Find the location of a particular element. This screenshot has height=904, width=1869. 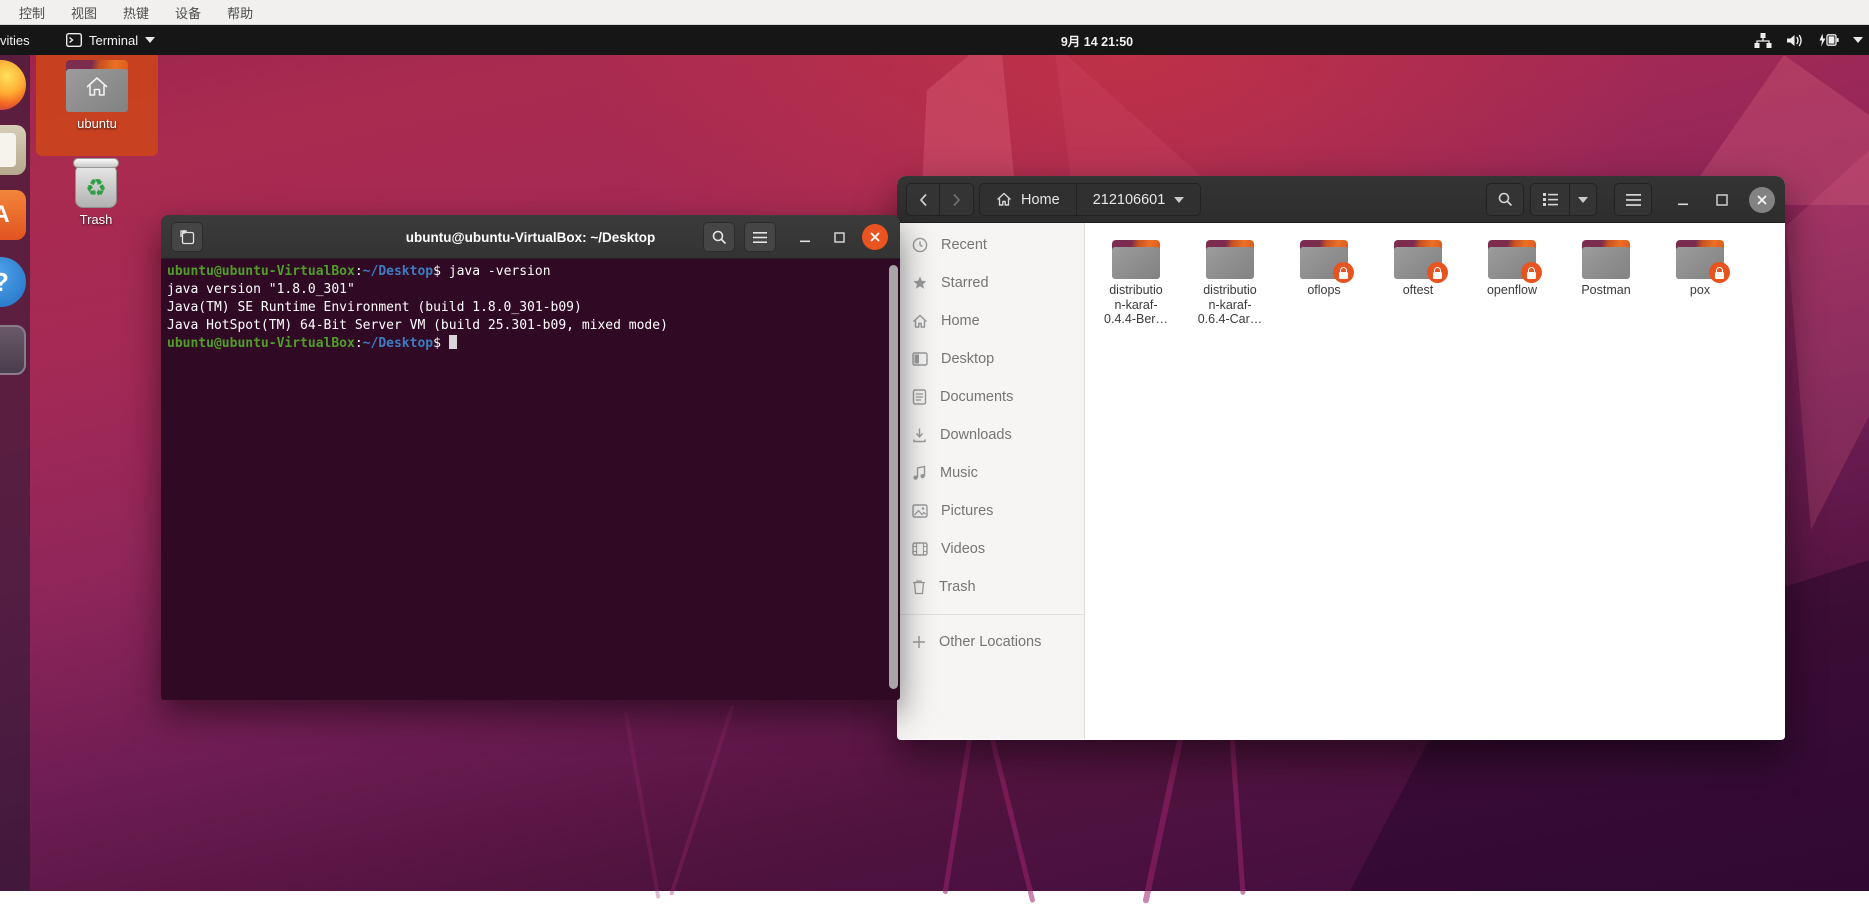

menu-machine: 控制 is located at coordinates (32, 12).